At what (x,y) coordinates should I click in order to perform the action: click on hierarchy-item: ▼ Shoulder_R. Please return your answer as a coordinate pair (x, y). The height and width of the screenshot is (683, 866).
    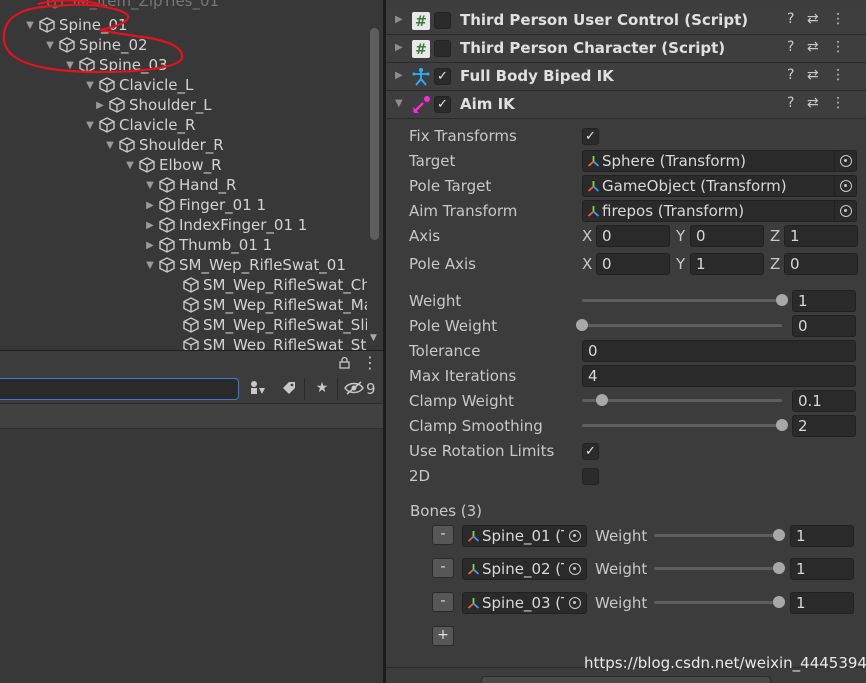
    Looking at the image, I should click on (164, 145).